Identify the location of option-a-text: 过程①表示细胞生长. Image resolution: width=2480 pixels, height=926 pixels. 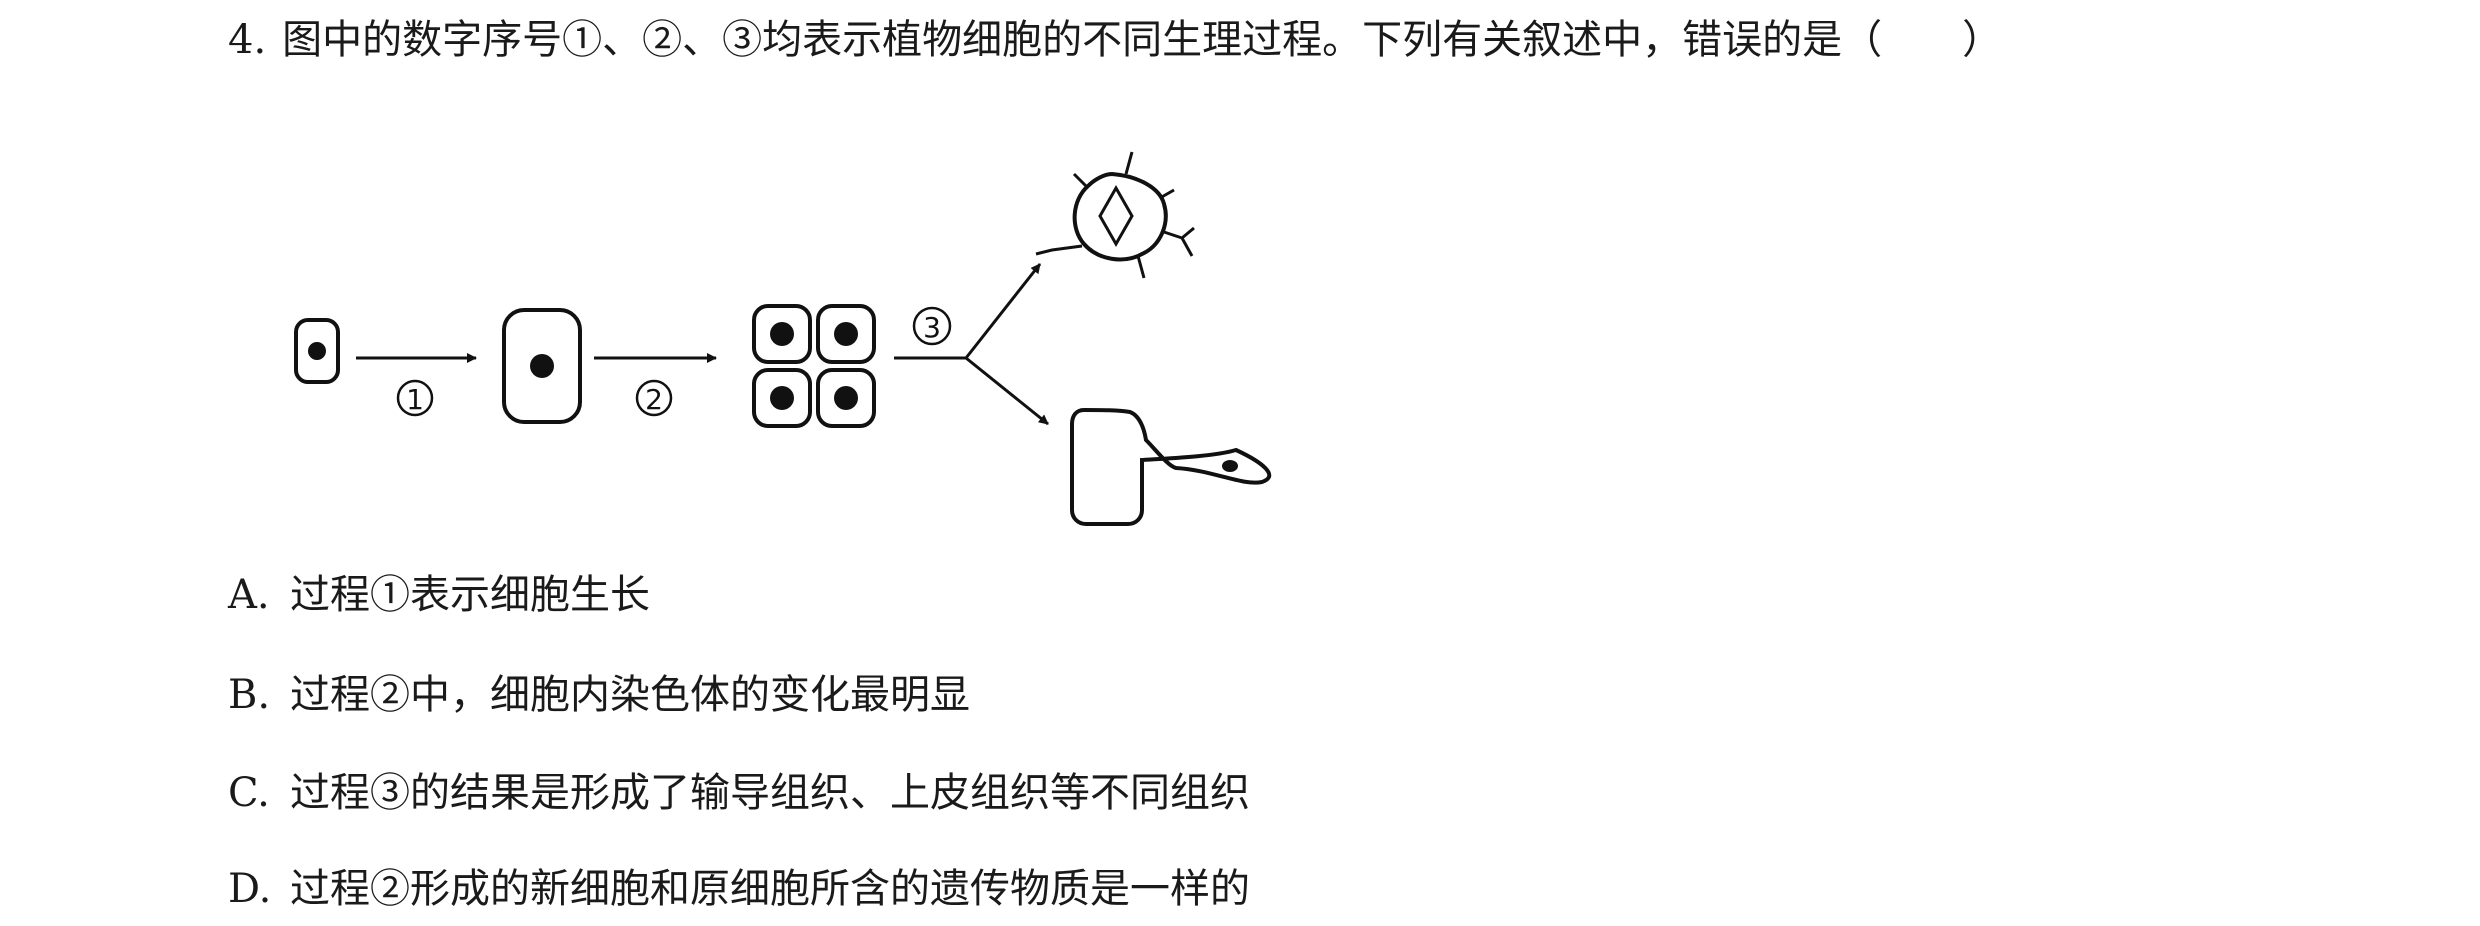
(470, 595).